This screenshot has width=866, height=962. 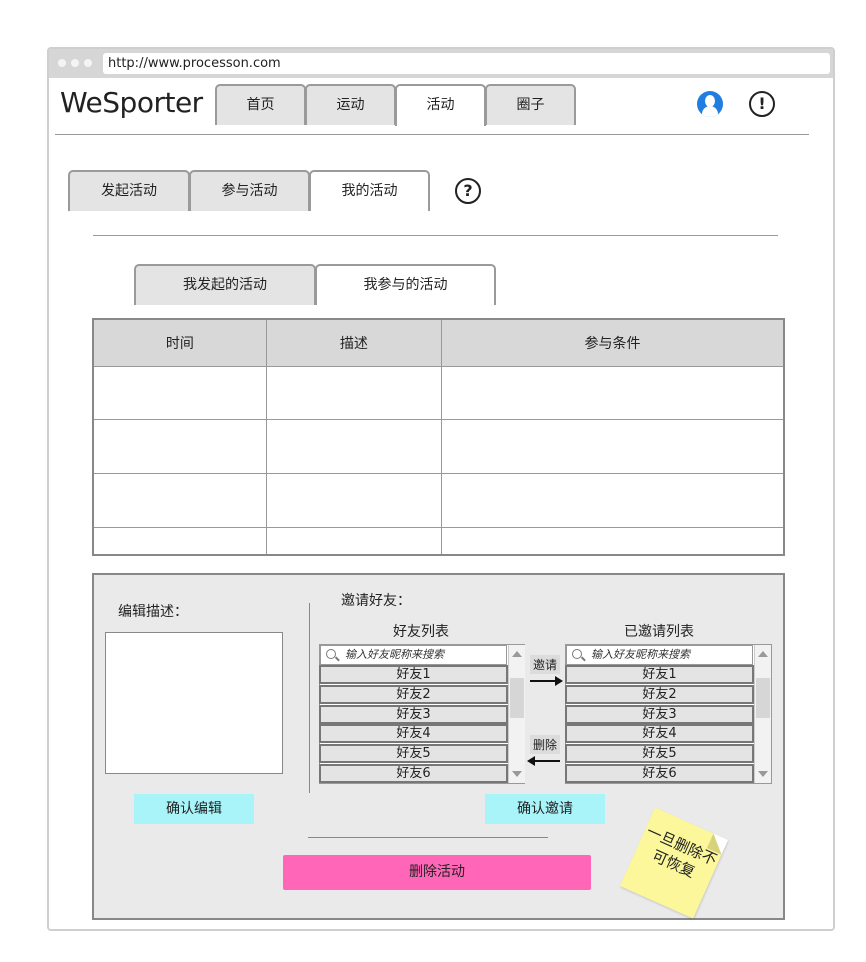 I want to click on help-icon: ?, so click(x=468, y=191).